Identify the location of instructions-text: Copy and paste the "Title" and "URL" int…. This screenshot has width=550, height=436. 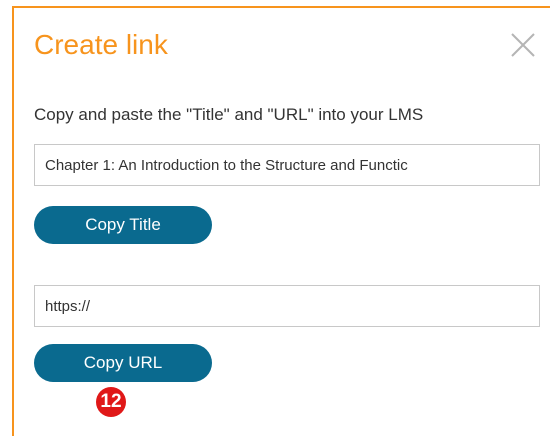
(229, 114).